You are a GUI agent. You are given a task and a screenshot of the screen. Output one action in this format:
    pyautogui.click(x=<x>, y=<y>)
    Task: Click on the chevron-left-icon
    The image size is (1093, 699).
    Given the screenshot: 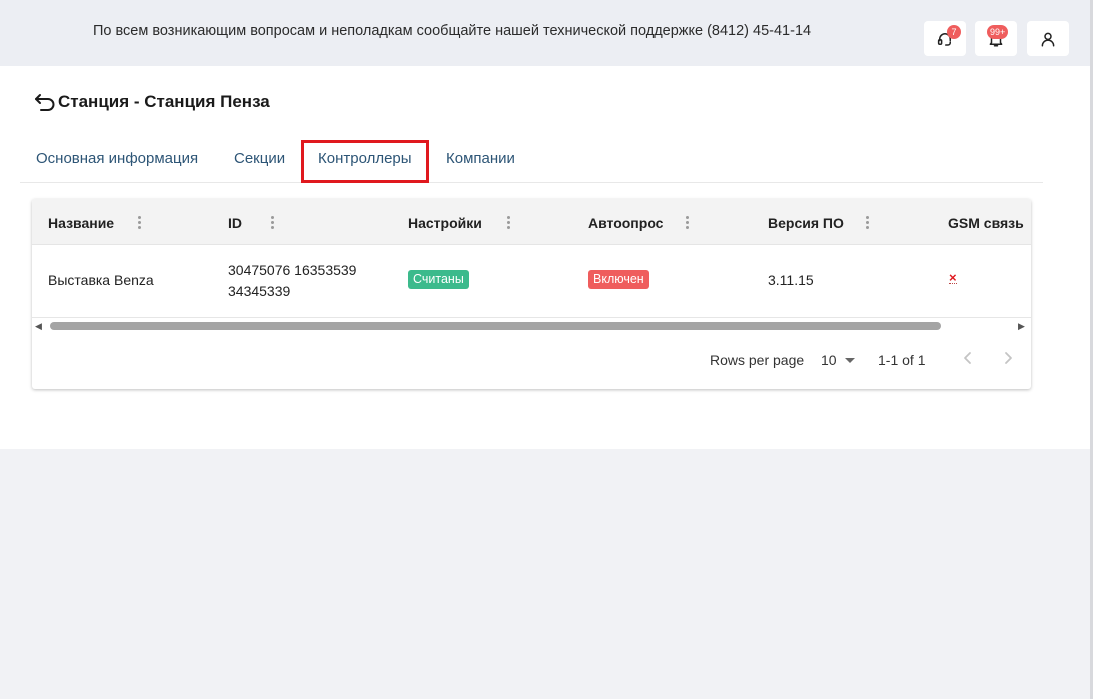 What is the action you would take?
    pyautogui.click(x=967, y=358)
    